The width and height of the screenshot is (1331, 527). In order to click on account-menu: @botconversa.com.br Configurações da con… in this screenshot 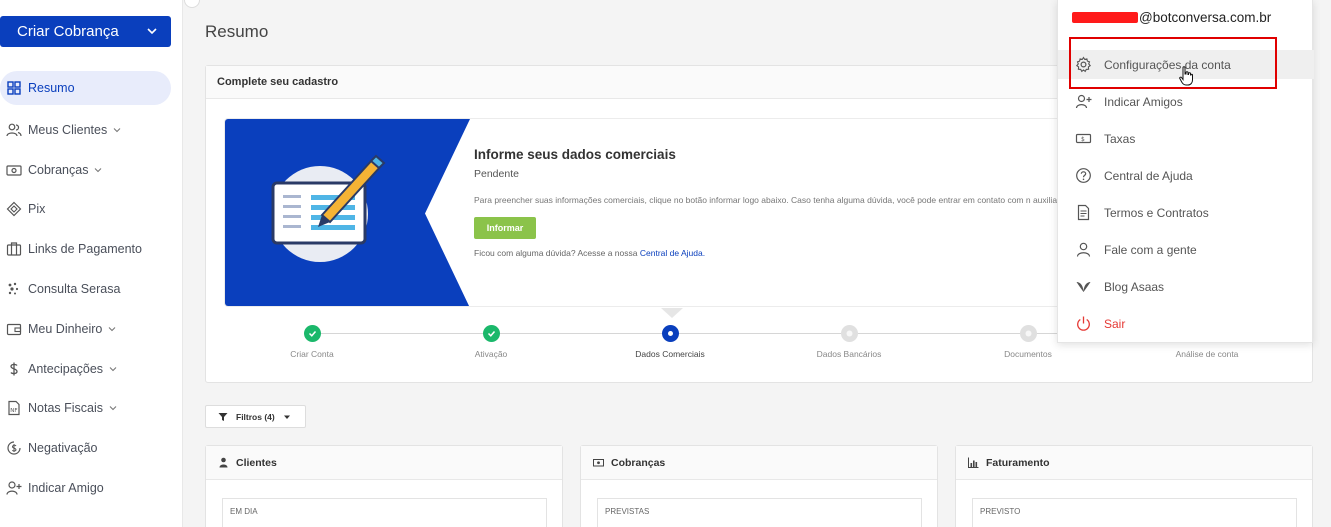, I will do `click(1185, 171)`.